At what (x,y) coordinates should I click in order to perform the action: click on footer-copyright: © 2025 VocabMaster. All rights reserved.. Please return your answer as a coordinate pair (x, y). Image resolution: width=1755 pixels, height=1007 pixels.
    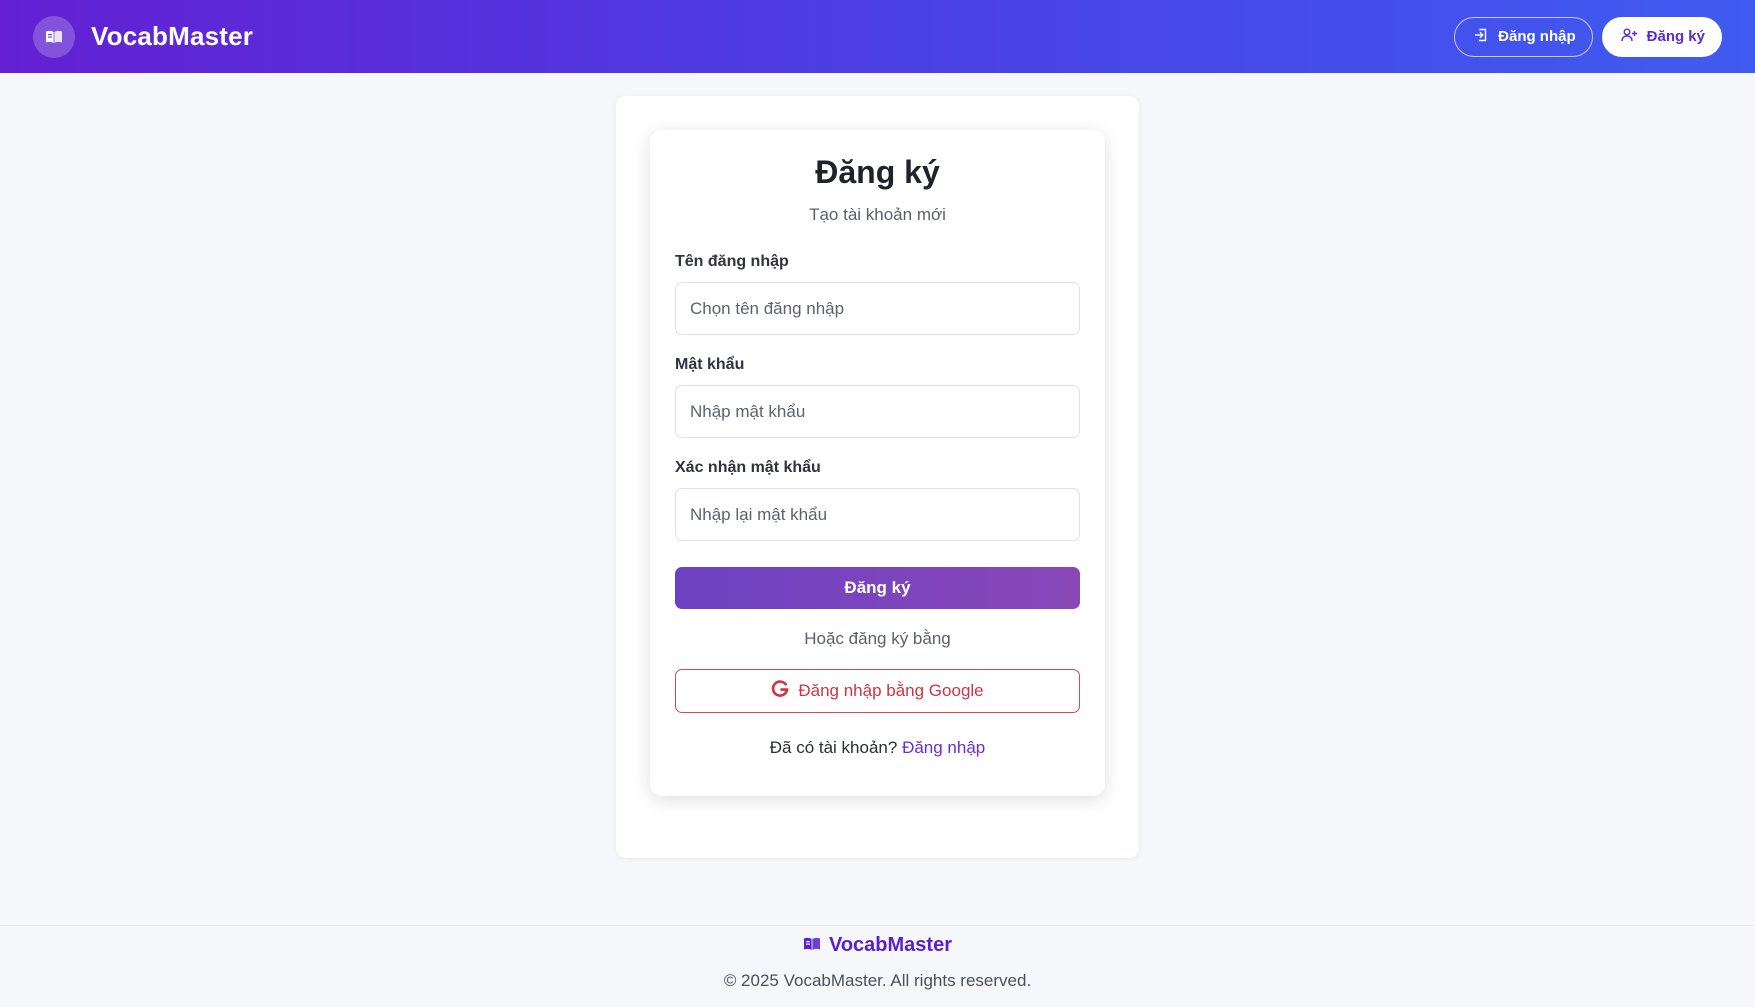
    Looking at the image, I should click on (877, 980).